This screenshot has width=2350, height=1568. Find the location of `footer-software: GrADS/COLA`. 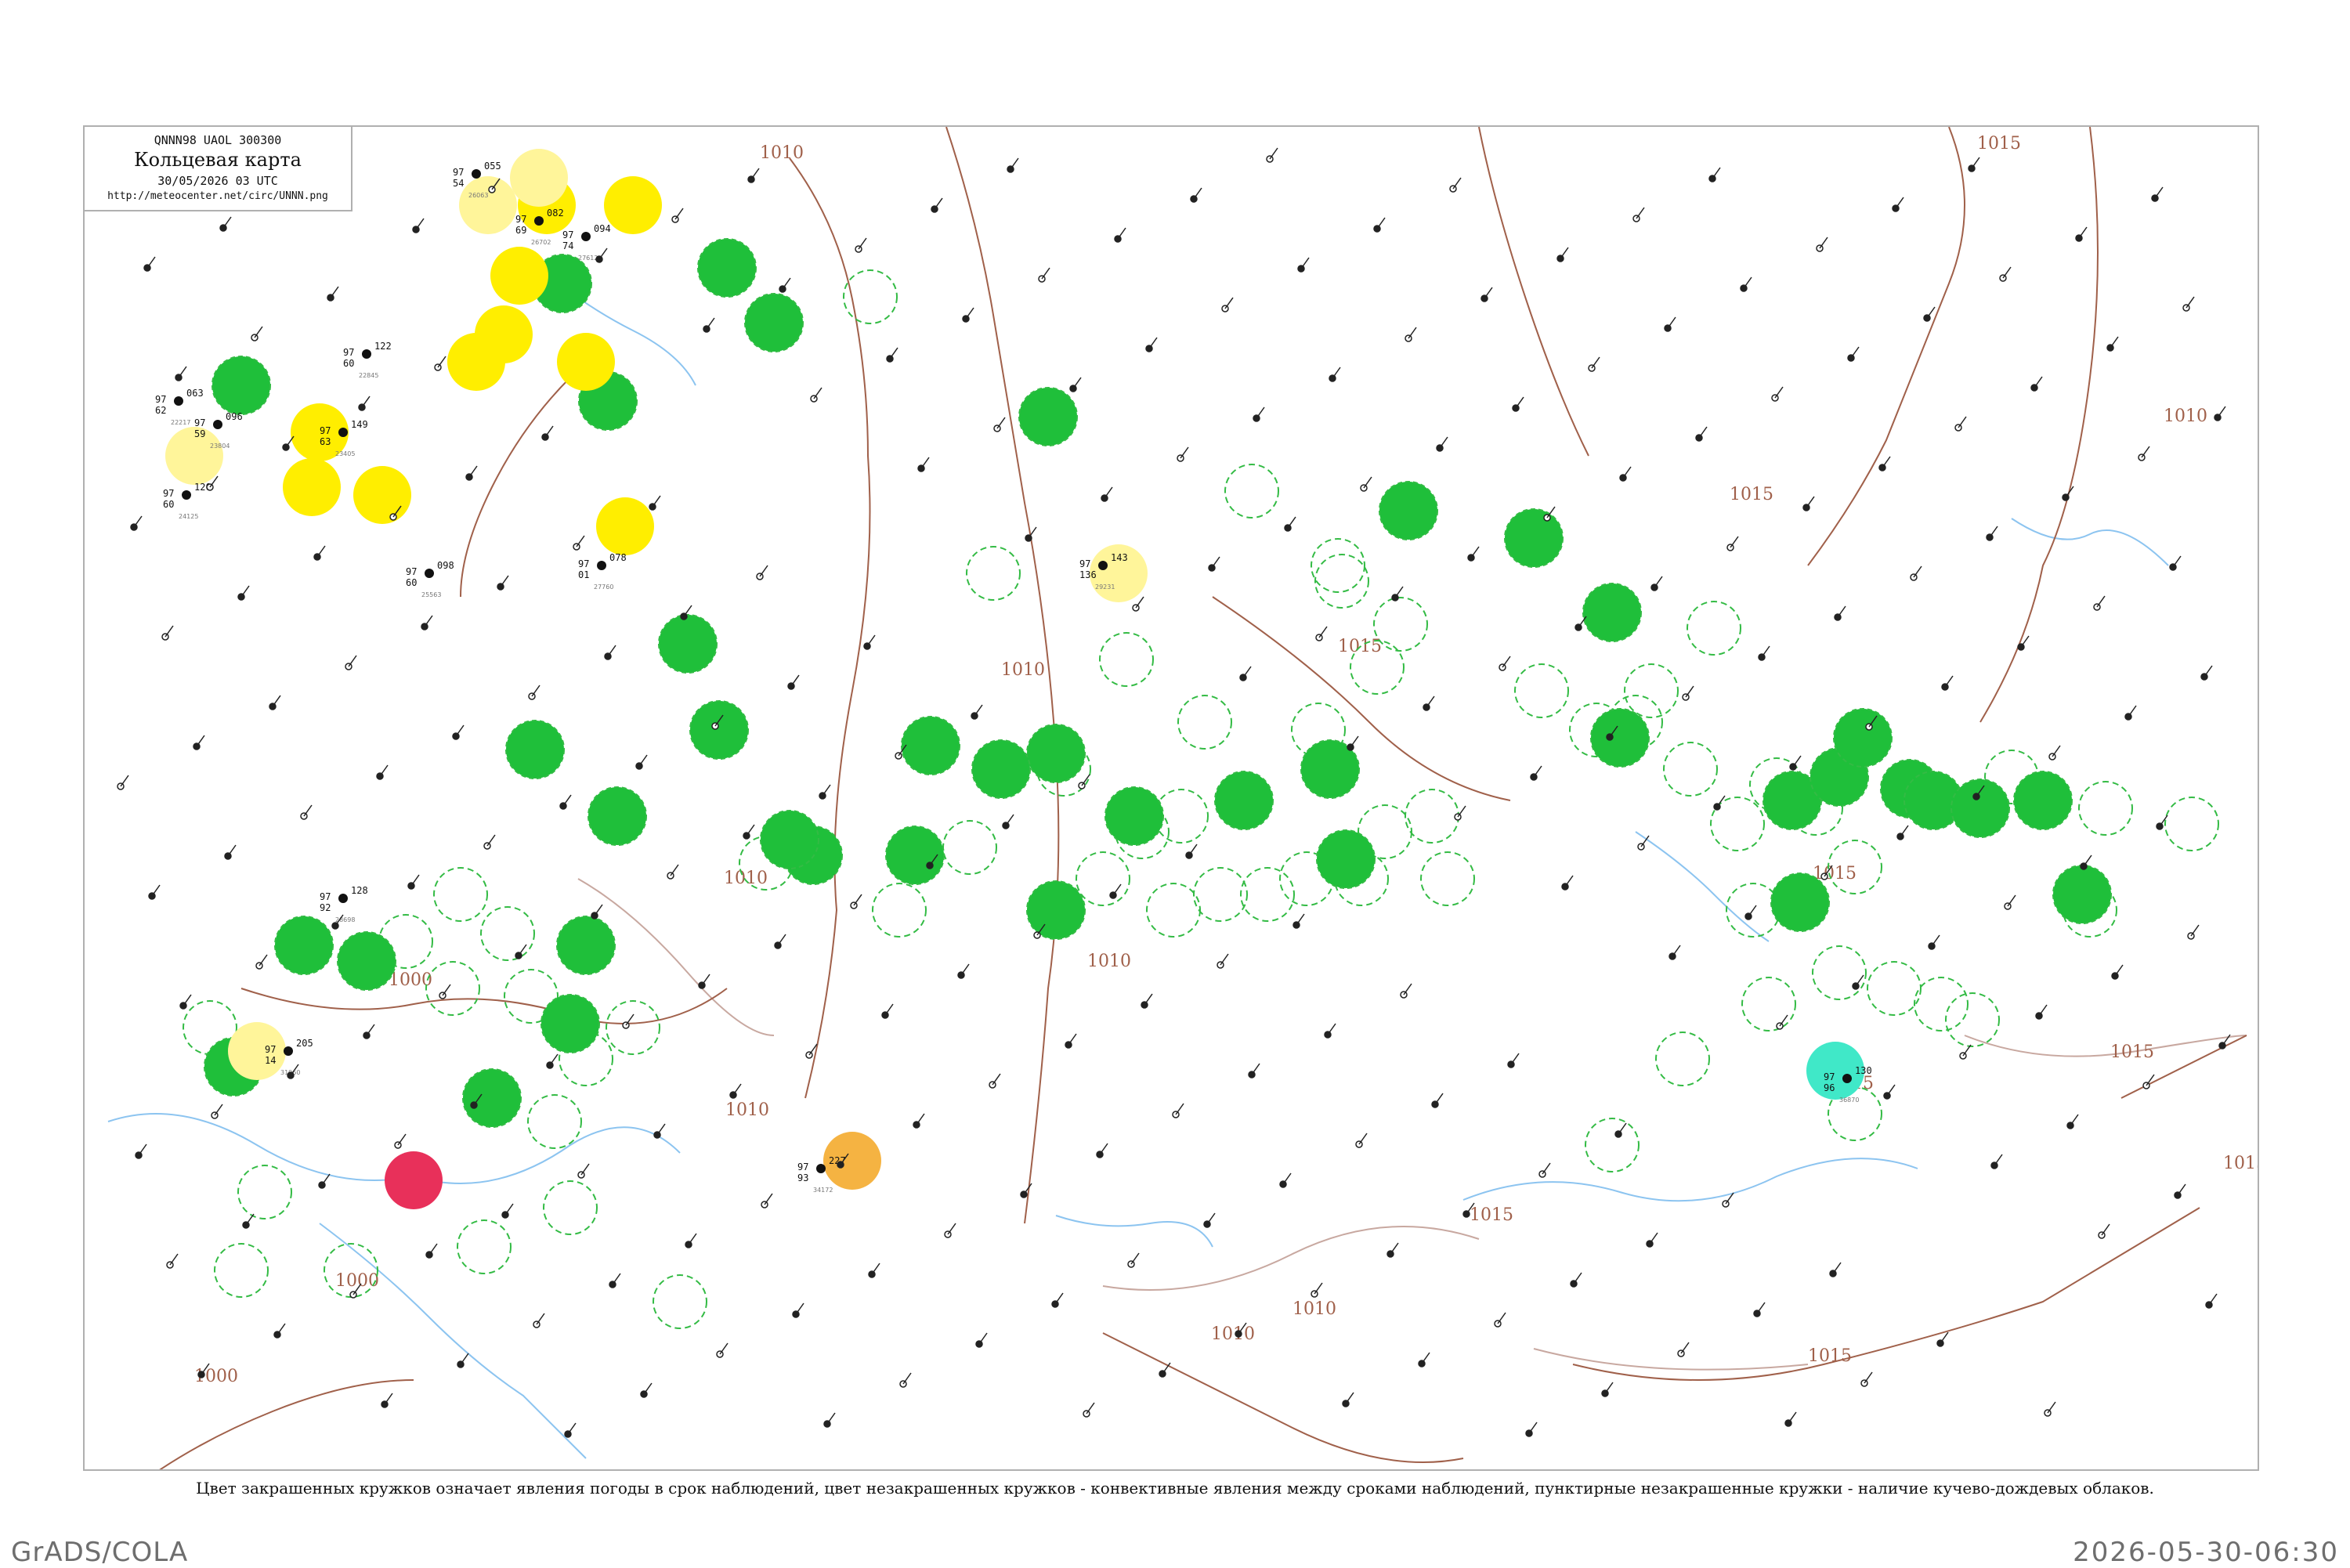

footer-software: GrADS/COLA is located at coordinates (100, 1552).